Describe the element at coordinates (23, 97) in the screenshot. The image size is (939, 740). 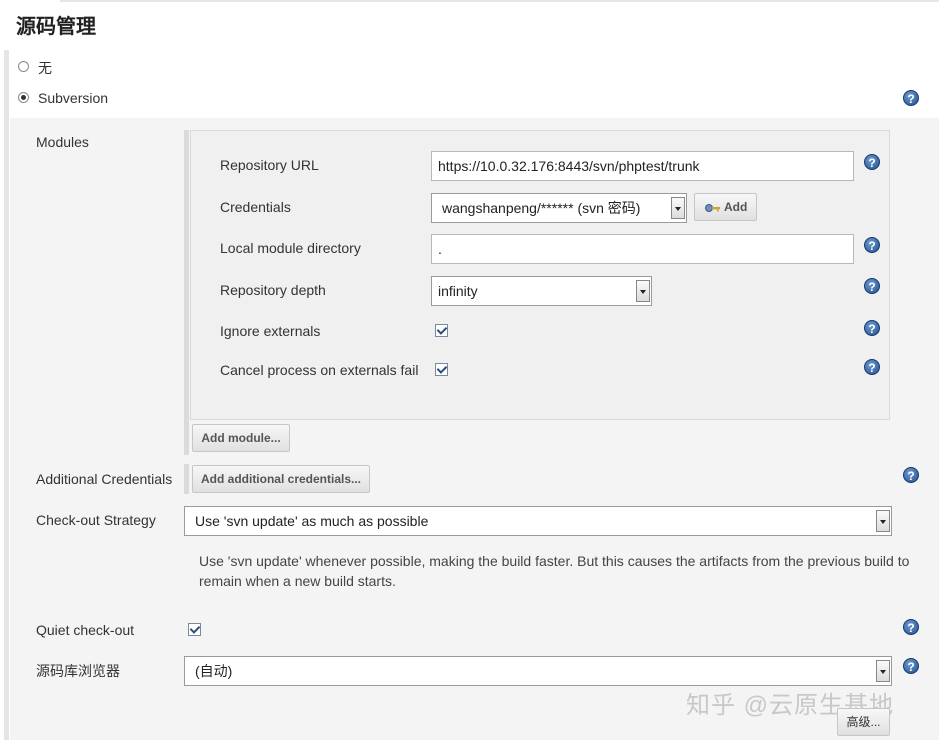
I see `scm-subversion-radio` at that location.